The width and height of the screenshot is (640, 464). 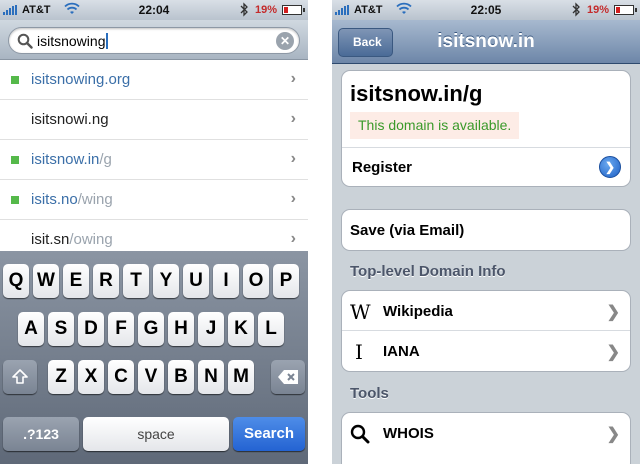 I want to click on key-j: J, so click(x=211, y=329).